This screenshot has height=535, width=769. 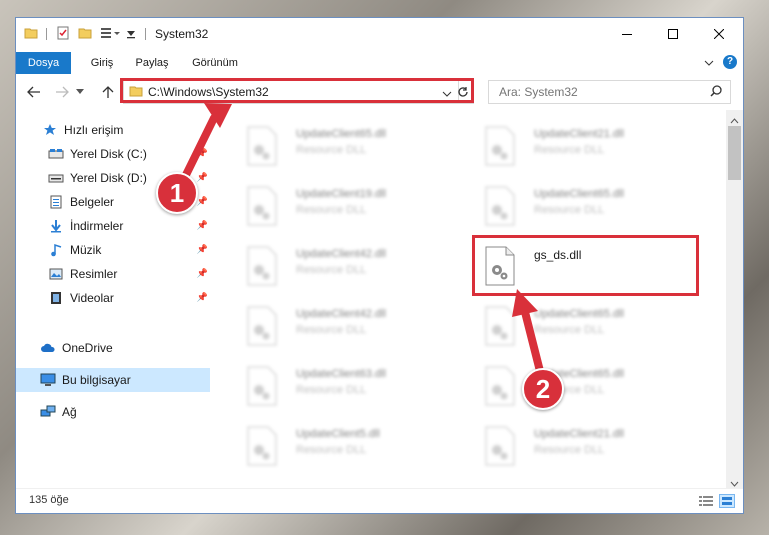 What do you see at coordinates (730, 62) in the screenshot?
I see `help-icon: ?` at bounding box center [730, 62].